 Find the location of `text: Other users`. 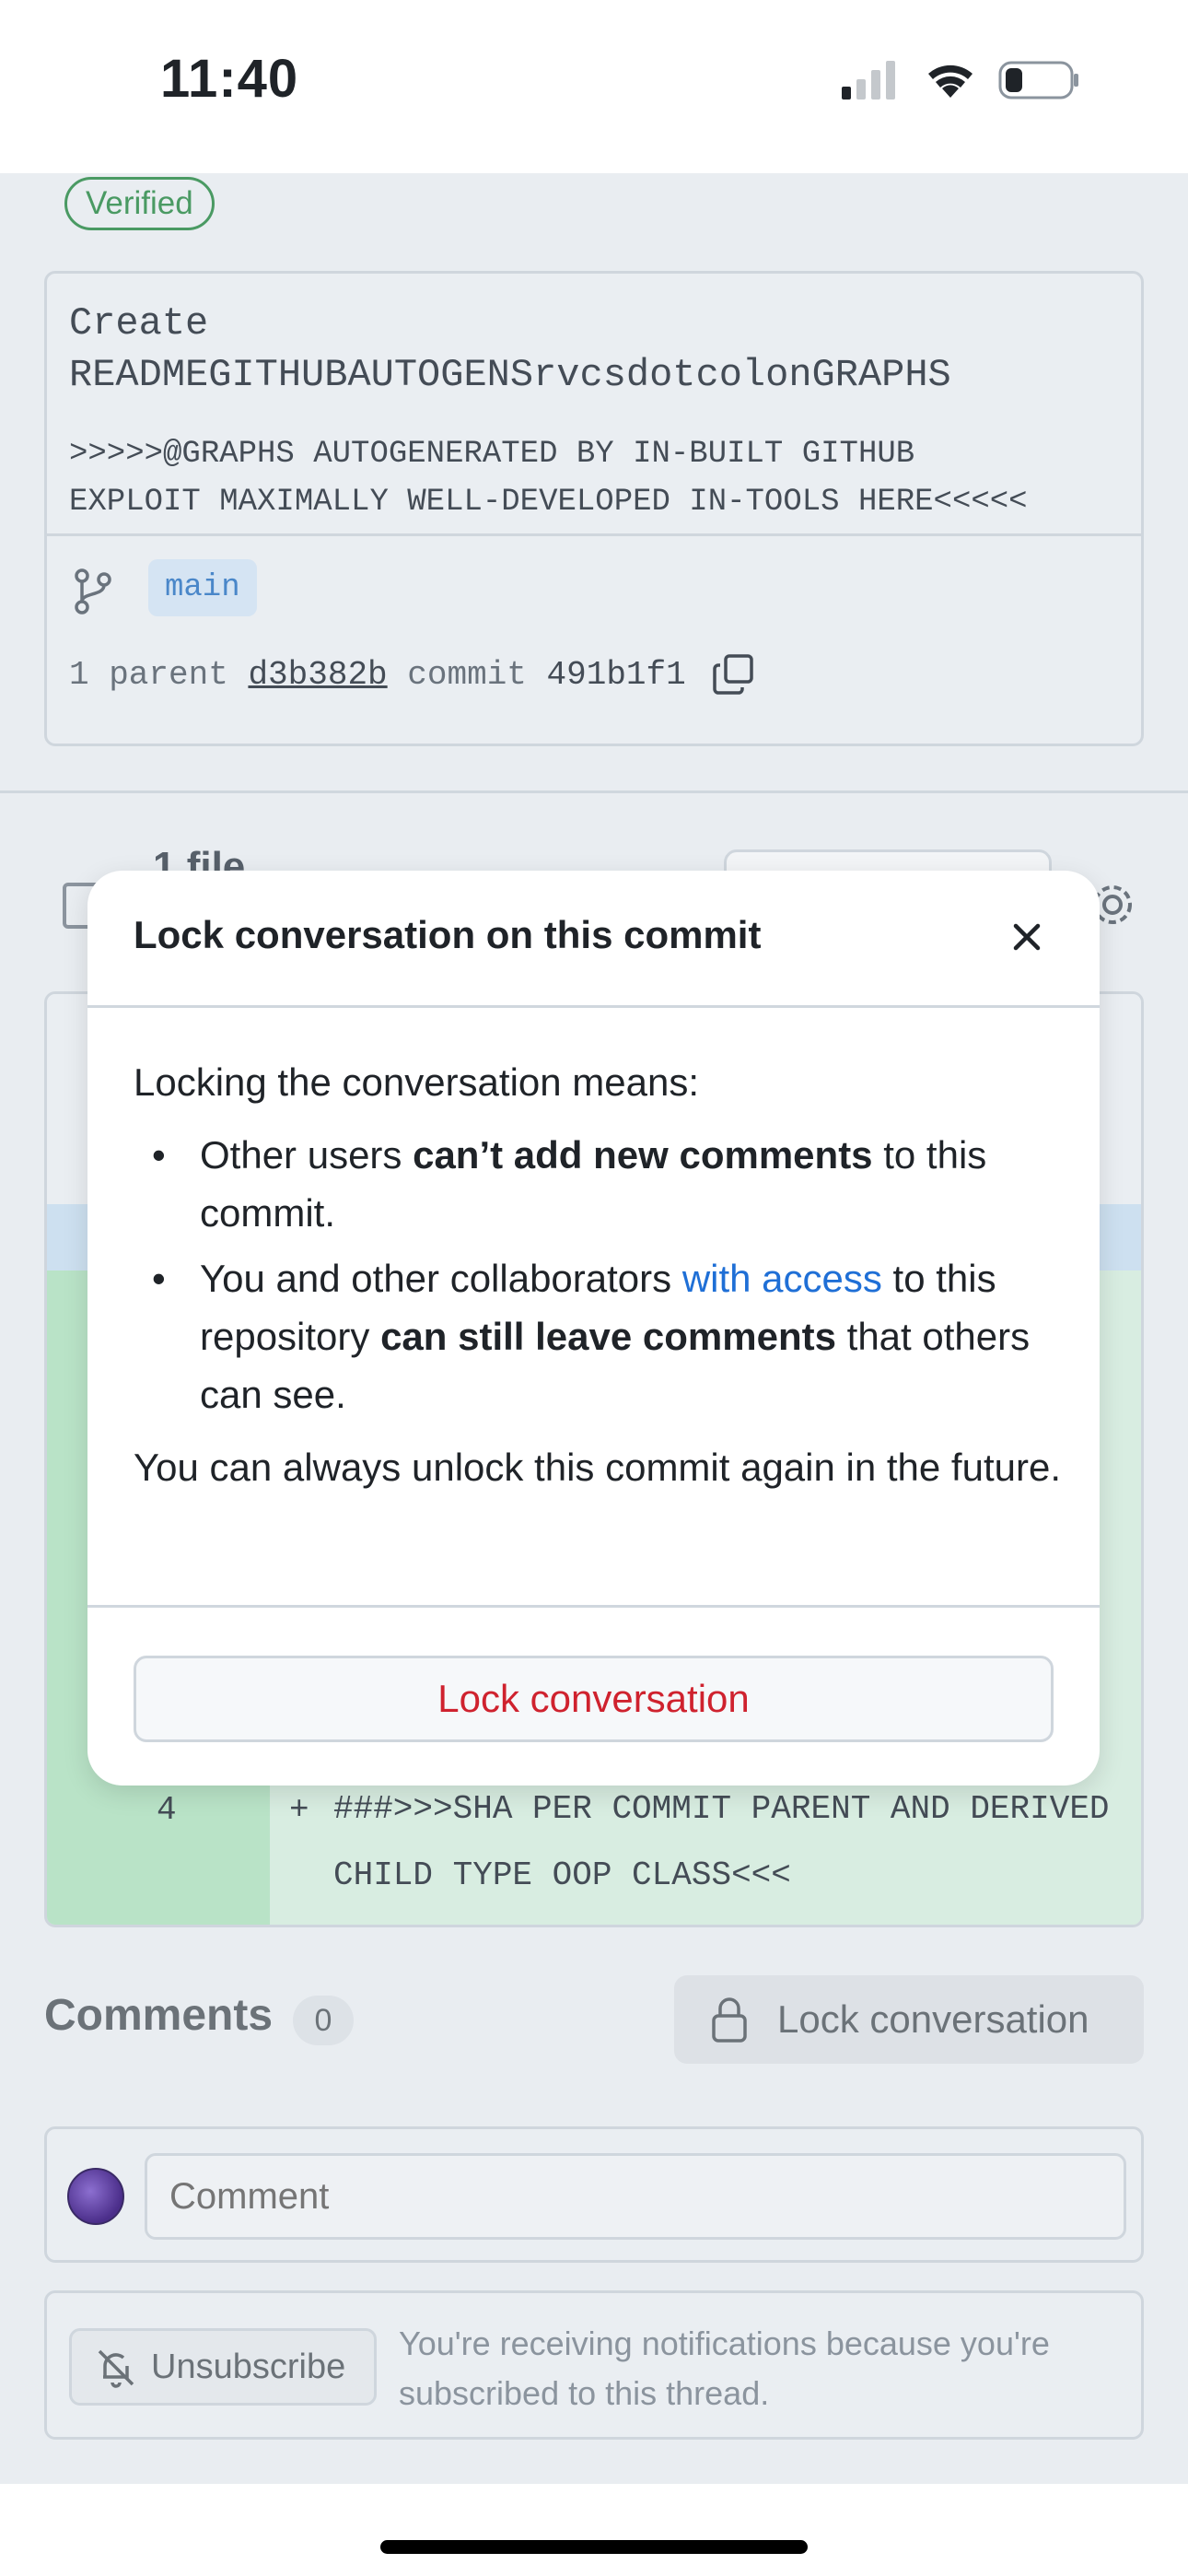

text: Other users is located at coordinates (306, 1155).